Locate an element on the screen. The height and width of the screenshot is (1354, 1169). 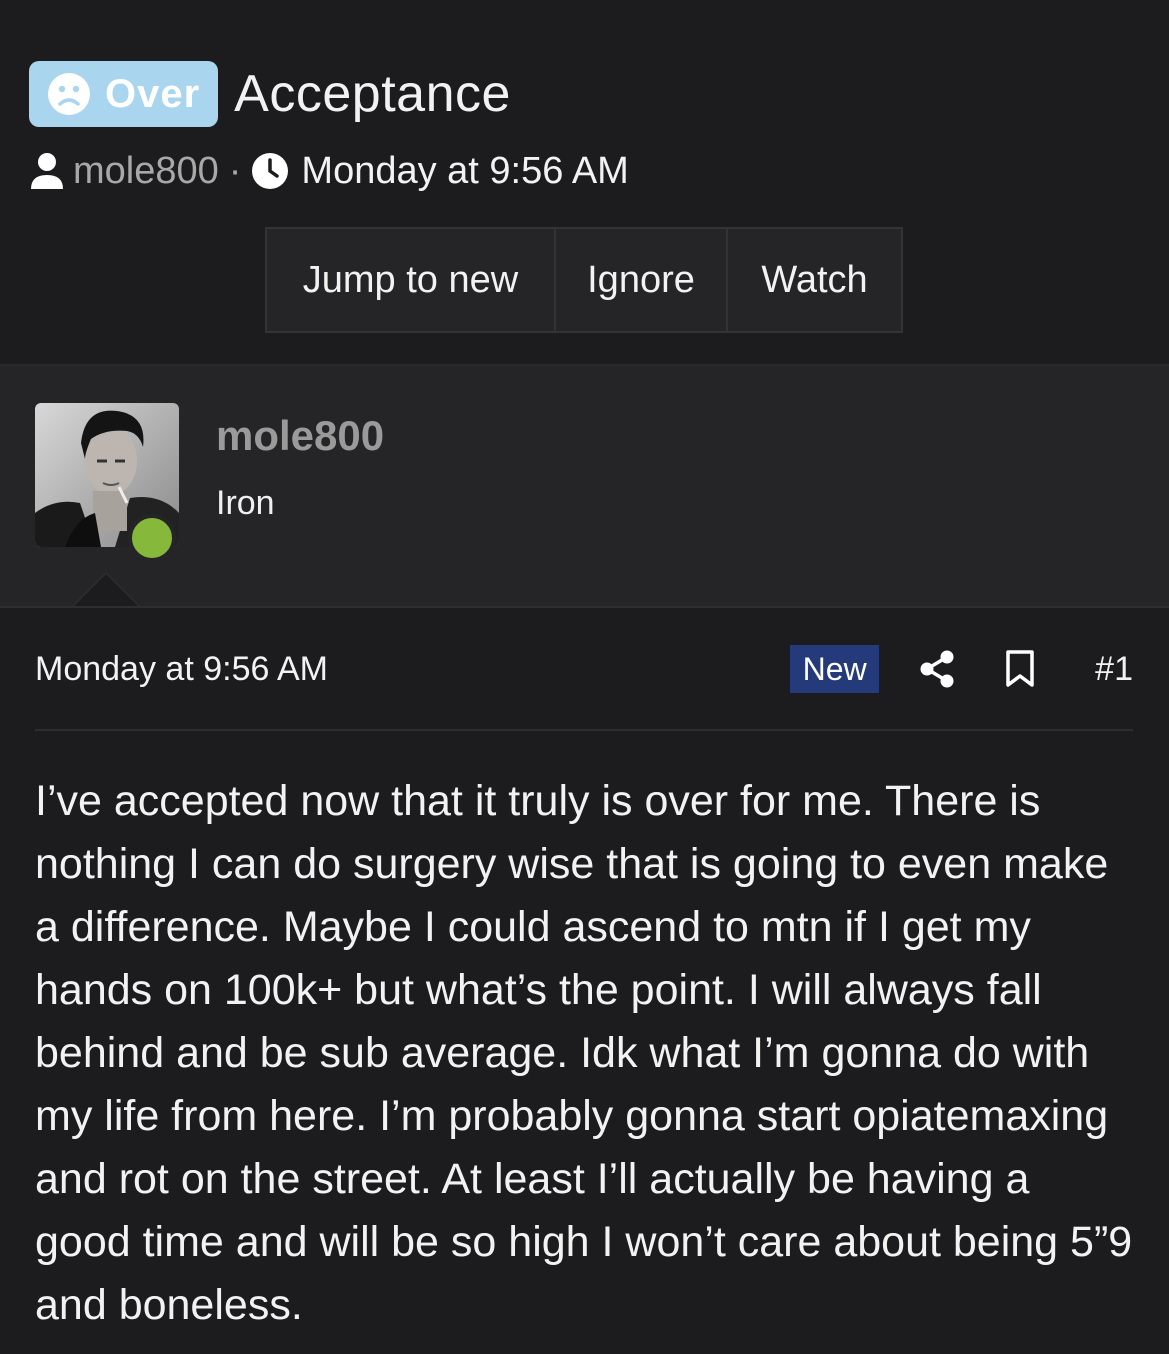
post-number-link: #1 is located at coordinates (1114, 669).